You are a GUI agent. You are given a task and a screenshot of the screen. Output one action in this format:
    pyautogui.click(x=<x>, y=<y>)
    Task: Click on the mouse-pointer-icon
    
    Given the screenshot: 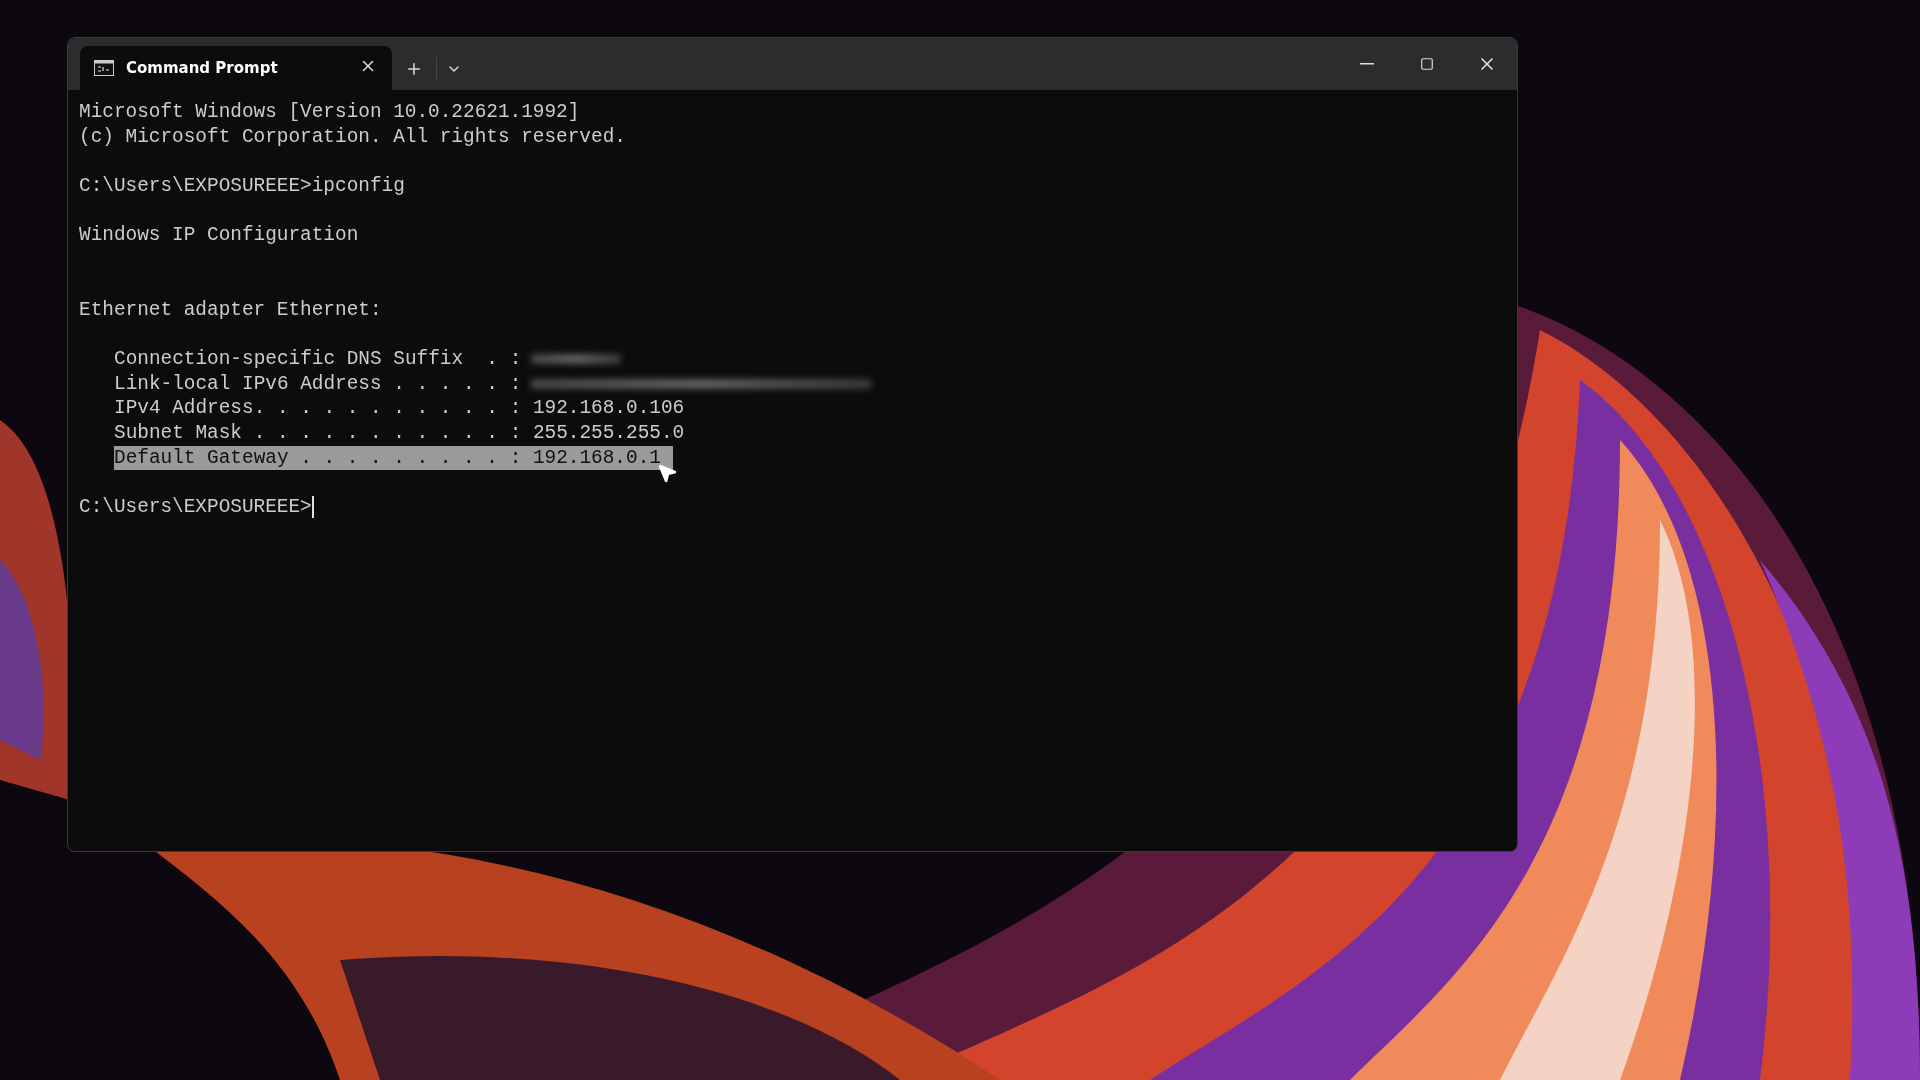 What is the action you would take?
    pyautogui.click(x=667, y=473)
    